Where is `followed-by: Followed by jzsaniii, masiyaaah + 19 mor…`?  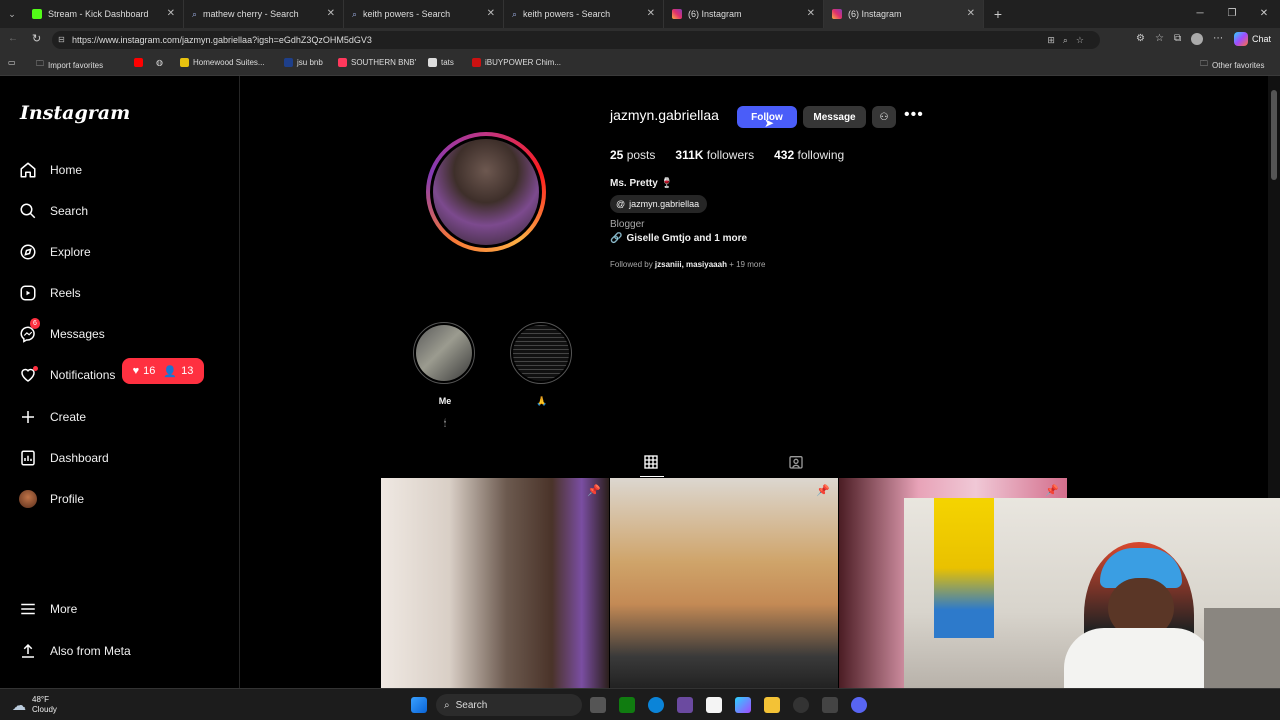 followed-by: Followed by jzsaniii, masiyaaah + 19 mor… is located at coordinates (687, 264).